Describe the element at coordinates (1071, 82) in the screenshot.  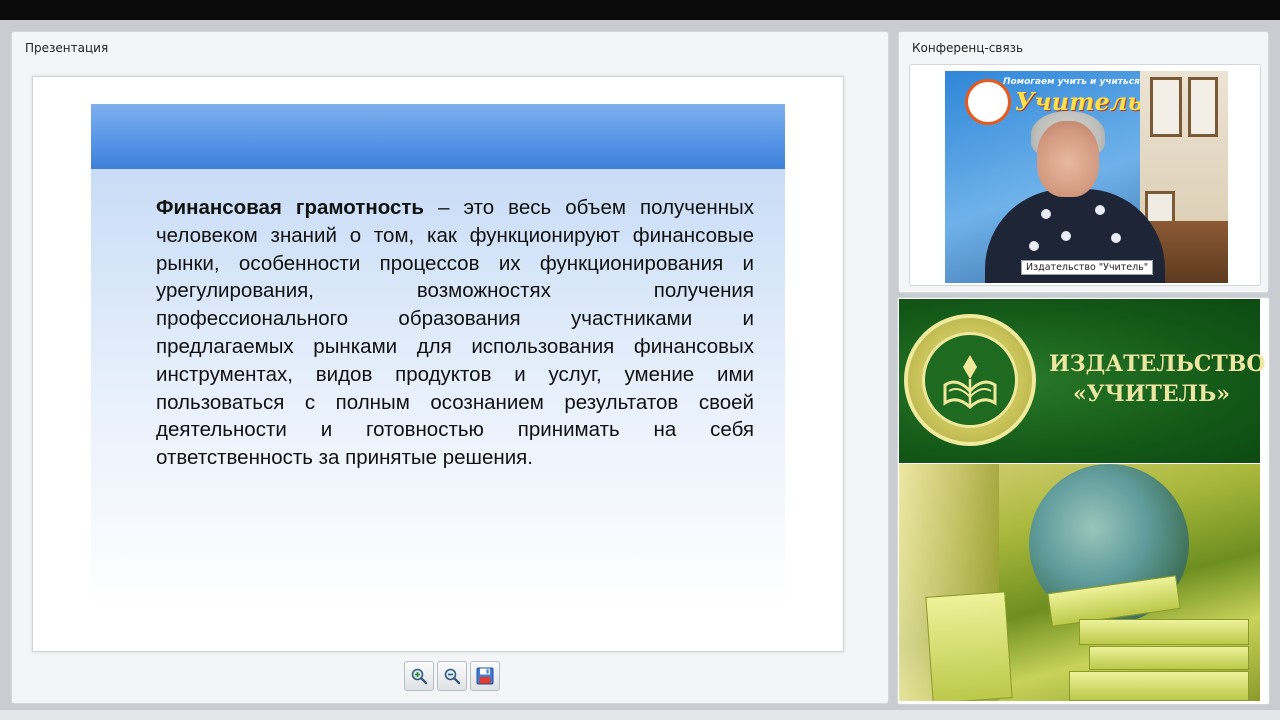
I see `poster-tagline: Помогаем учить и учиться` at that location.